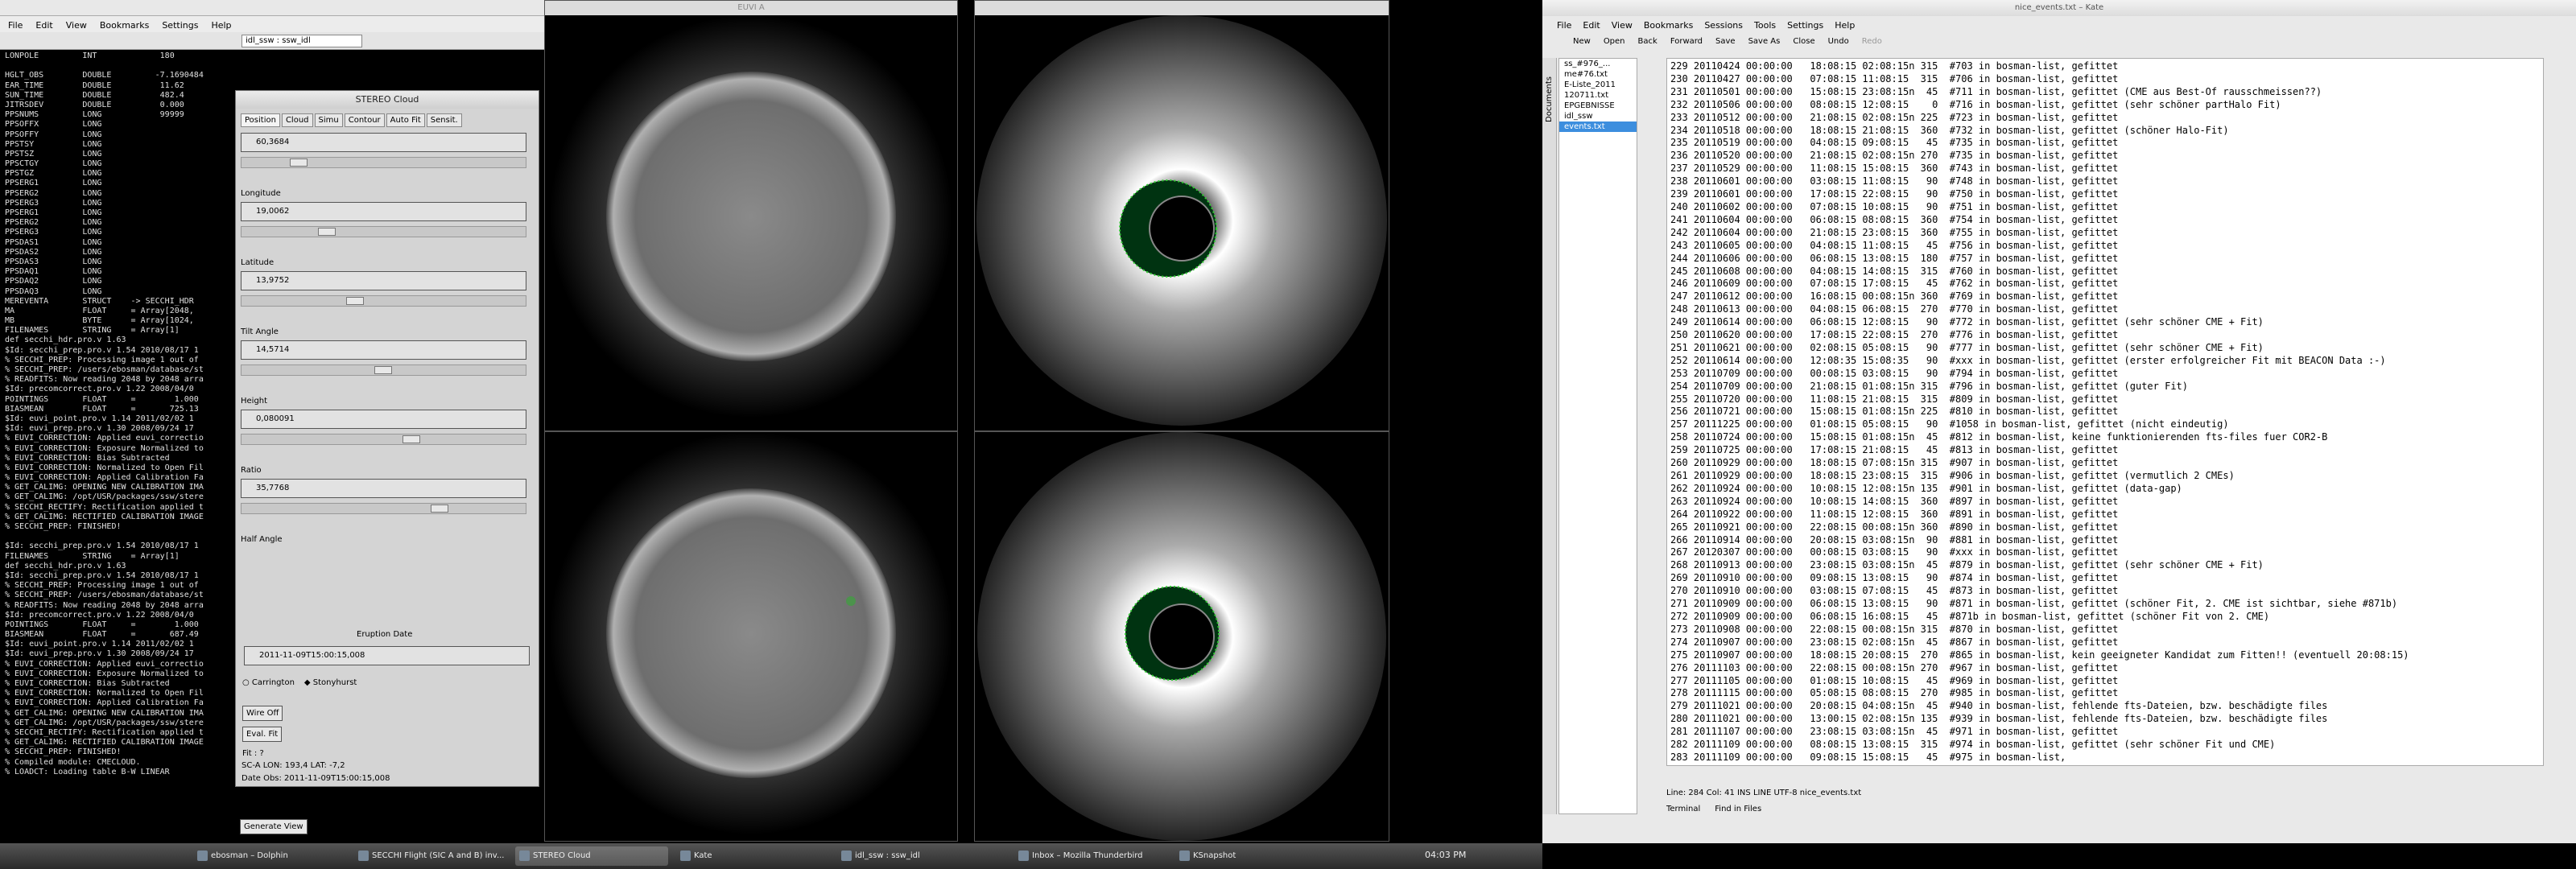 Image resolution: width=2576 pixels, height=869 pixels. What do you see at coordinates (1598, 126) in the screenshot?
I see `document-tree-item: events.txt` at bounding box center [1598, 126].